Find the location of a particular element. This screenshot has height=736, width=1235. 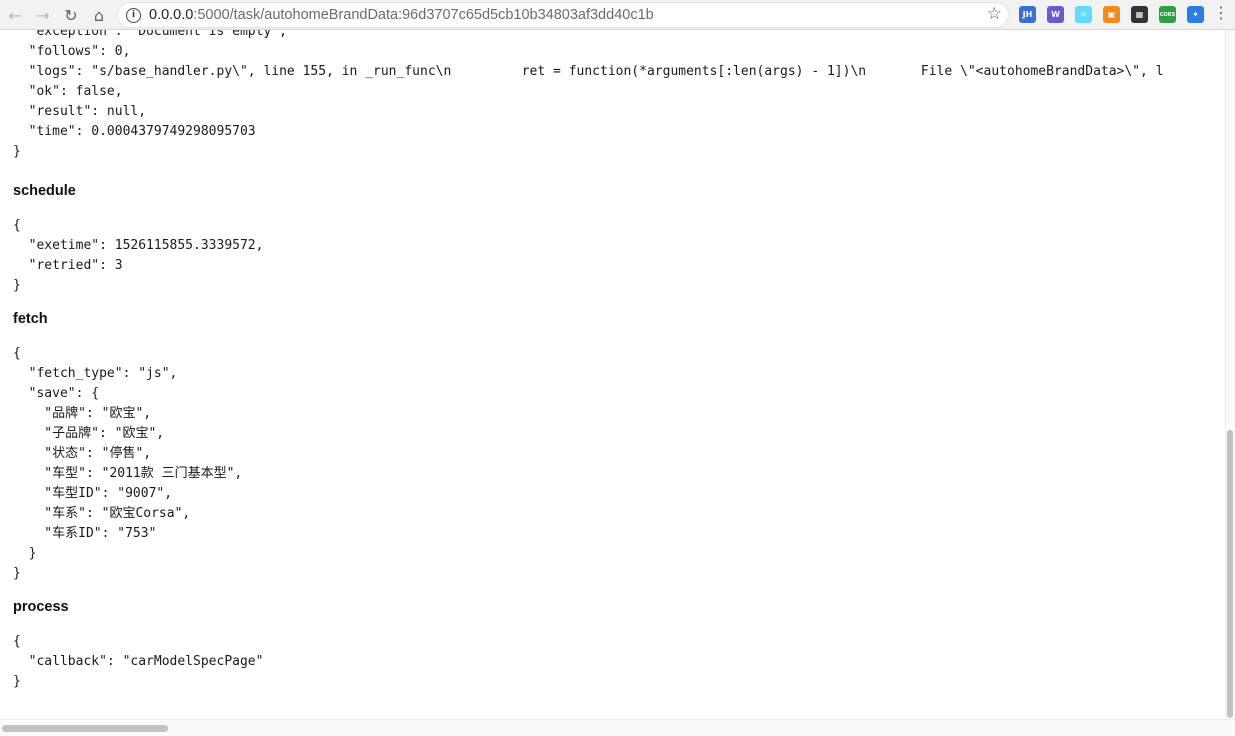

back-arrow-icon: ← is located at coordinates (15, 15).